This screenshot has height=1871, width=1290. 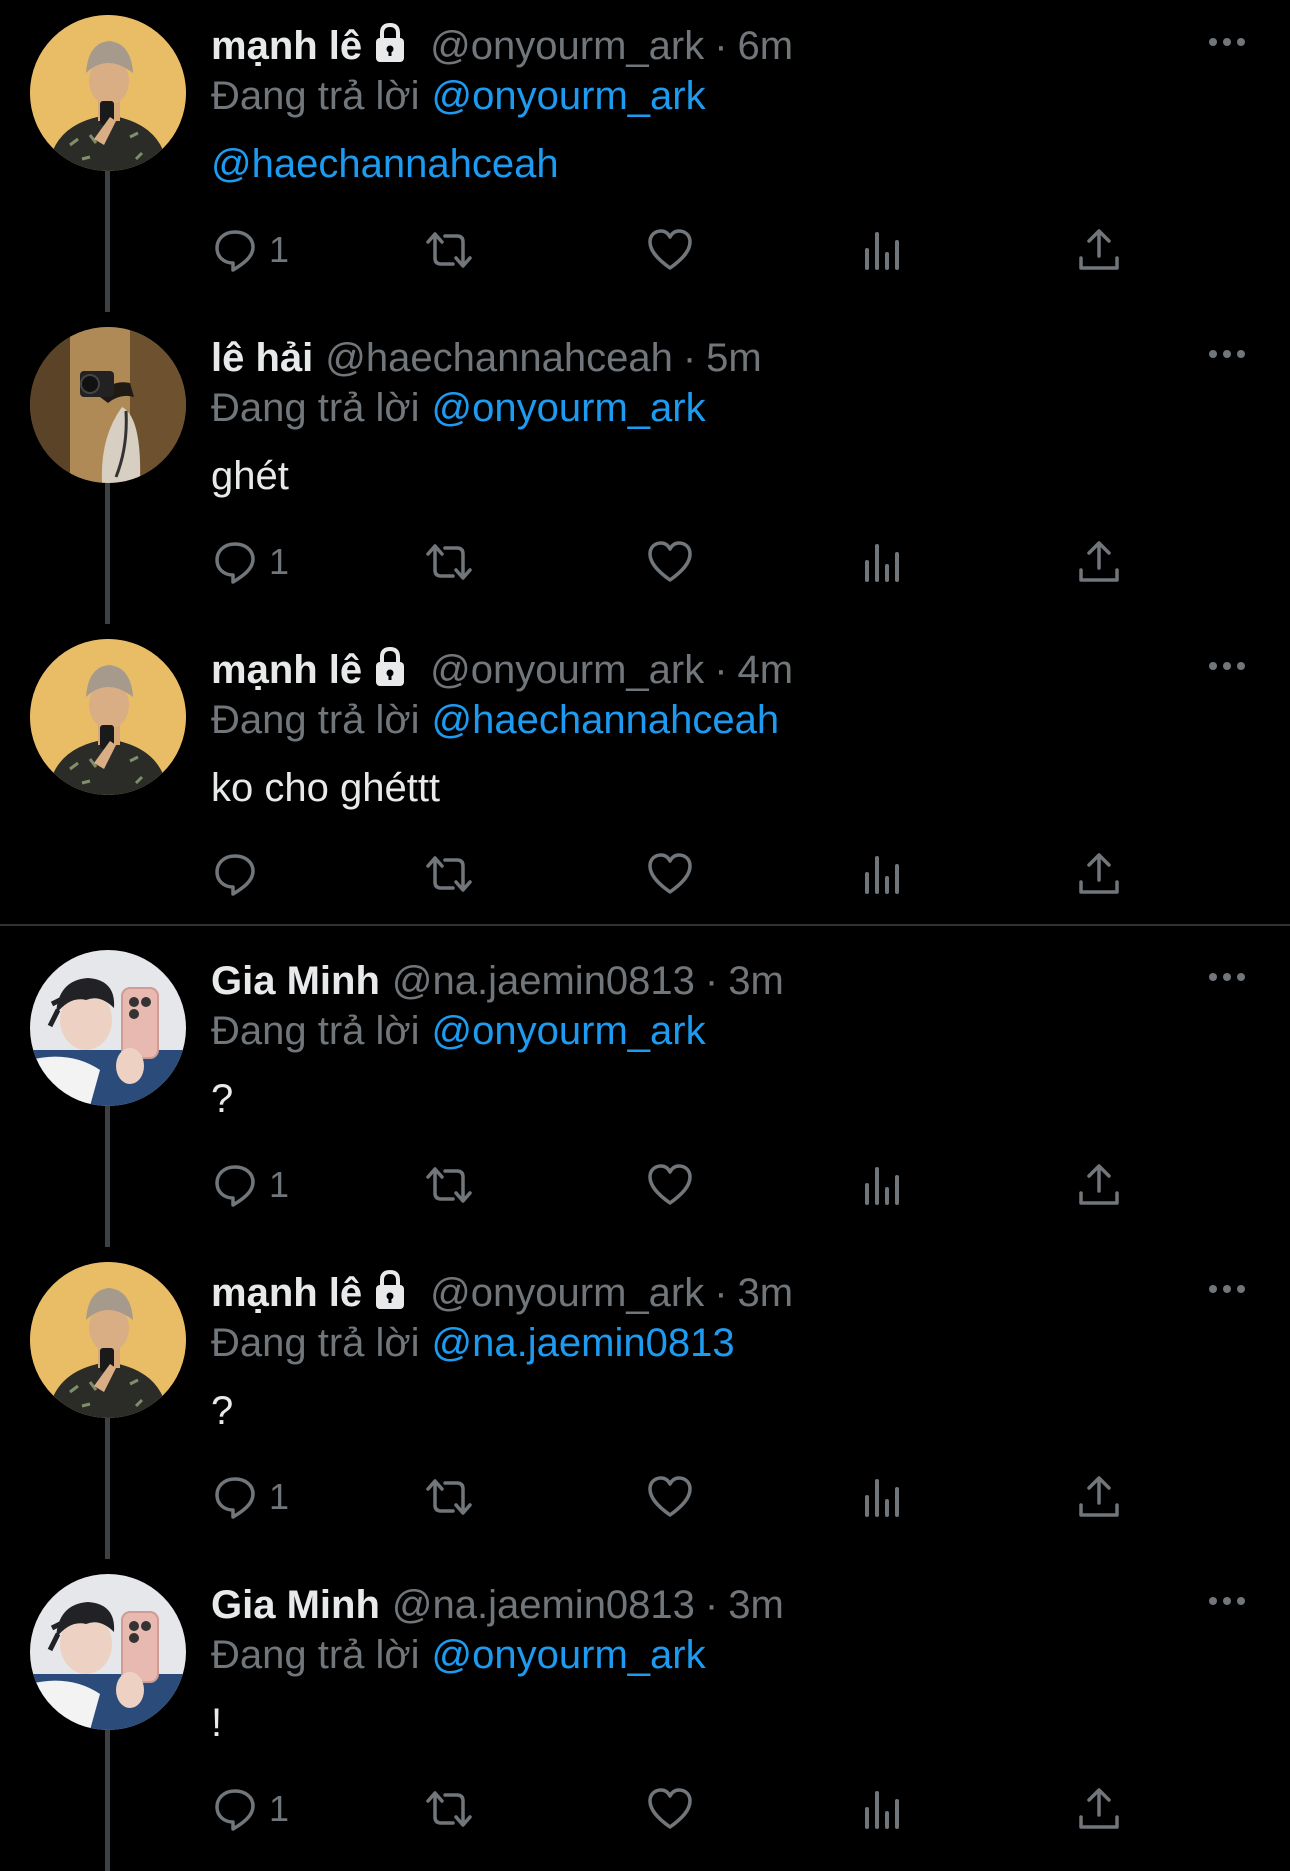 I want to click on tweet-text: ko cho ghéttt, so click(x=326, y=788).